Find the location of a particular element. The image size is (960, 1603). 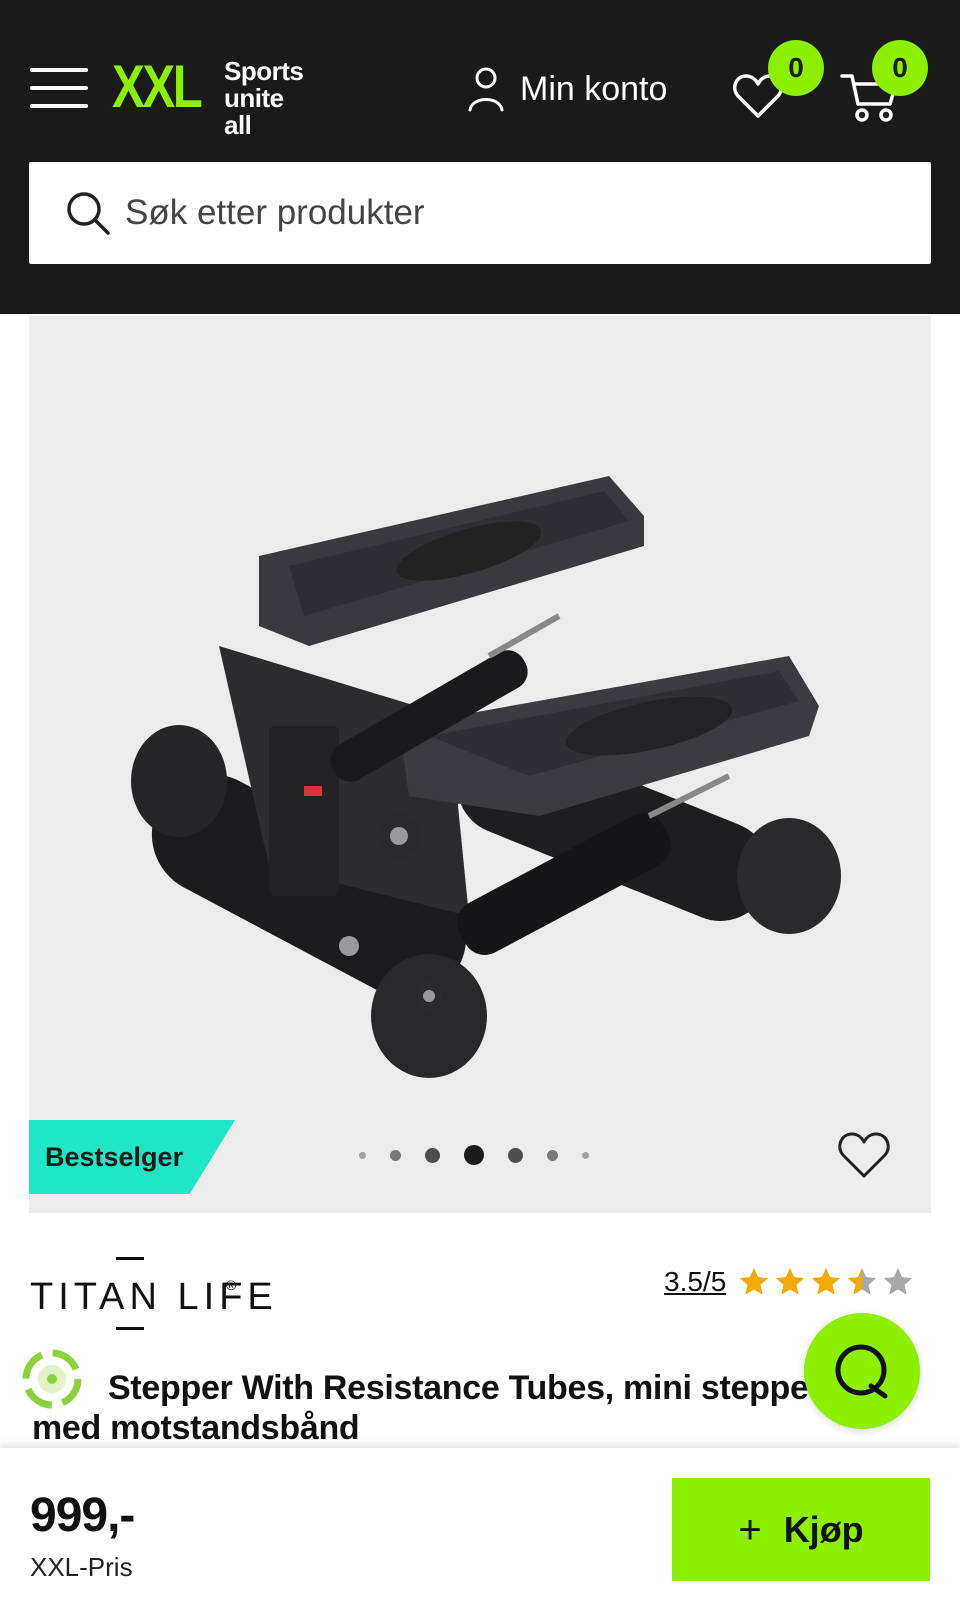

product-title-line2: med motstandsbånd is located at coordinates (196, 1427).